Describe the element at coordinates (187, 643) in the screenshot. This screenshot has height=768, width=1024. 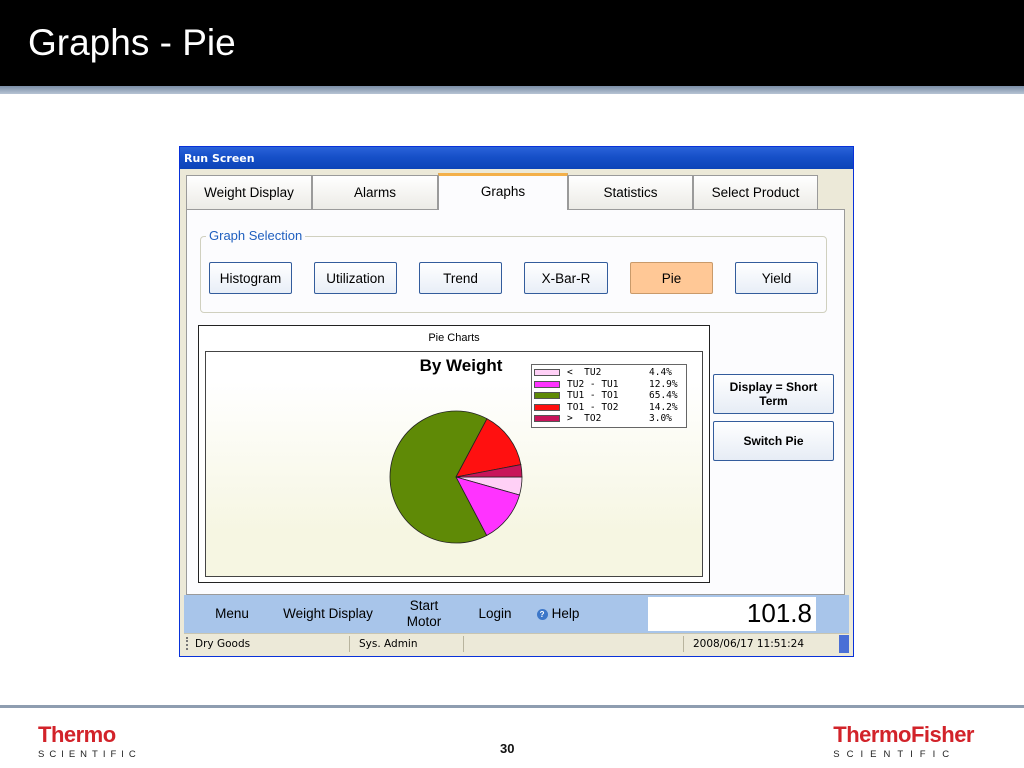
I see `status-grip` at that location.